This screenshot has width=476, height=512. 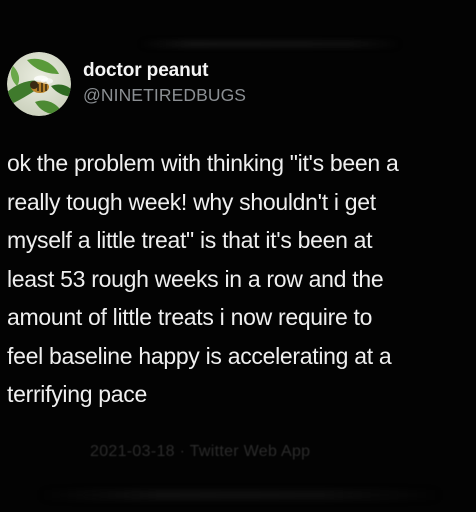 I want to click on avatar-bee-on-leaves-icon, so click(x=39, y=84).